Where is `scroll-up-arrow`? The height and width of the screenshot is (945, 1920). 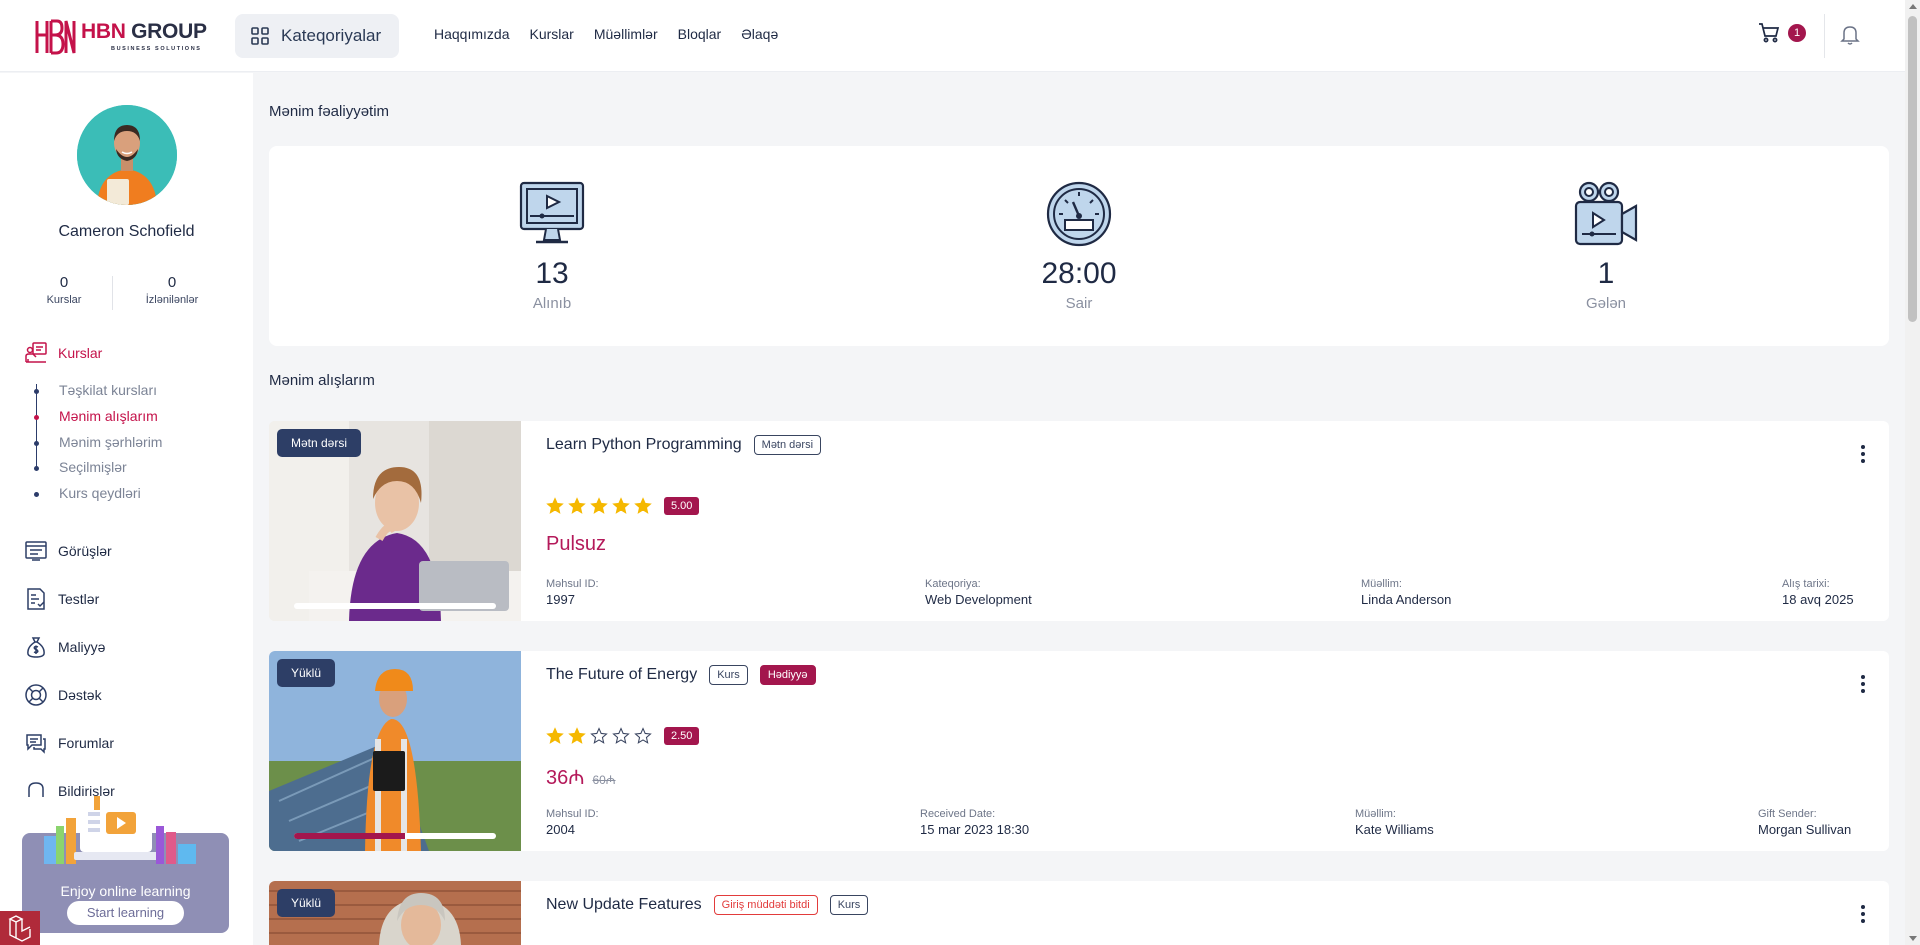
scroll-up-arrow is located at coordinates (1913, 6).